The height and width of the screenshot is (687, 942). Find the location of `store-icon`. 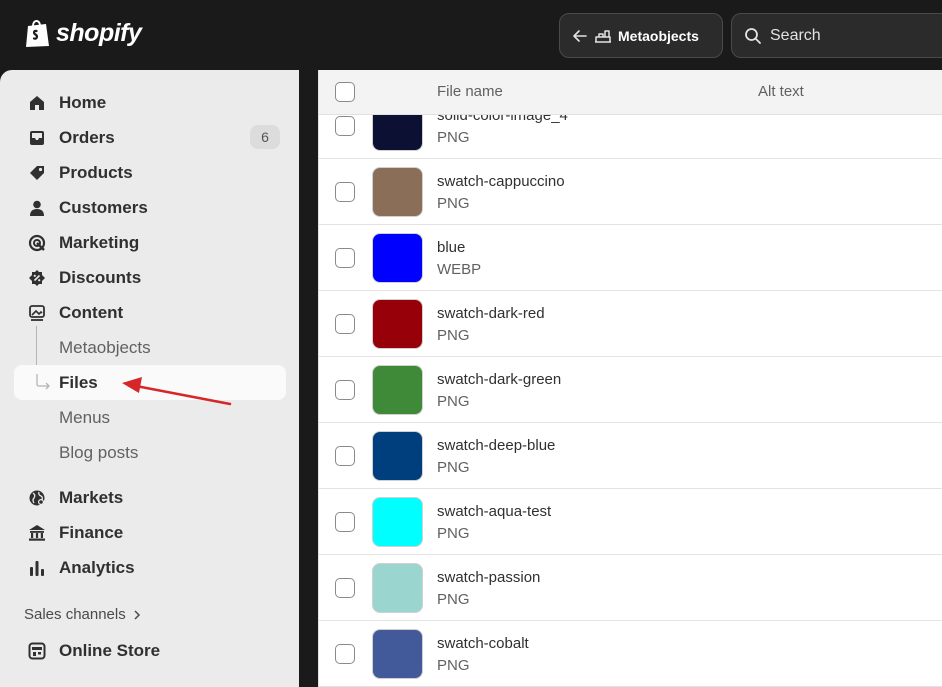

store-icon is located at coordinates (37, 651).